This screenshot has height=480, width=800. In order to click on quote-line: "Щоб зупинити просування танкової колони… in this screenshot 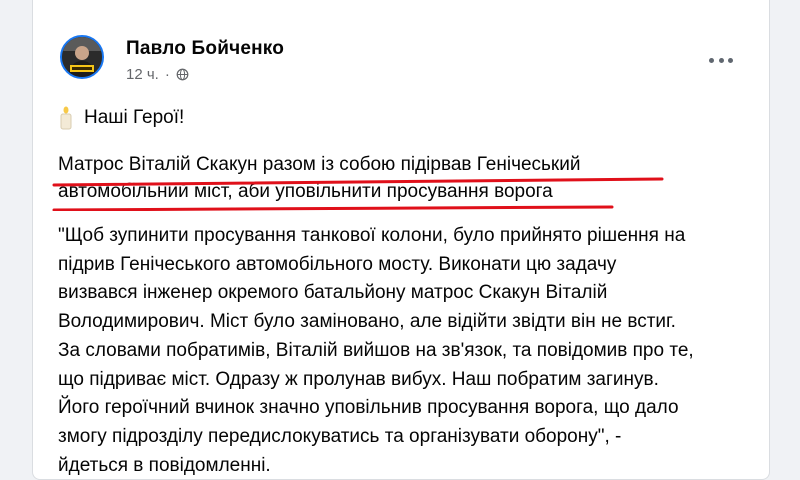, I will do `click(372, 235)`.